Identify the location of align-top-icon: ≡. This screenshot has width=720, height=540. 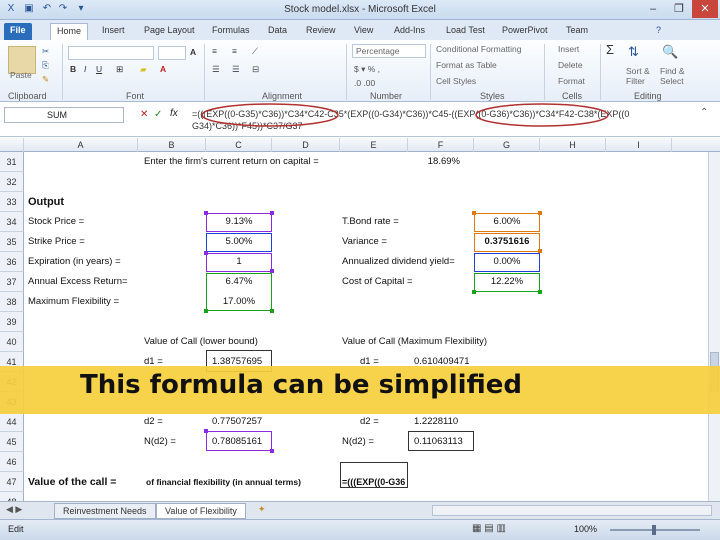
(214, 51).